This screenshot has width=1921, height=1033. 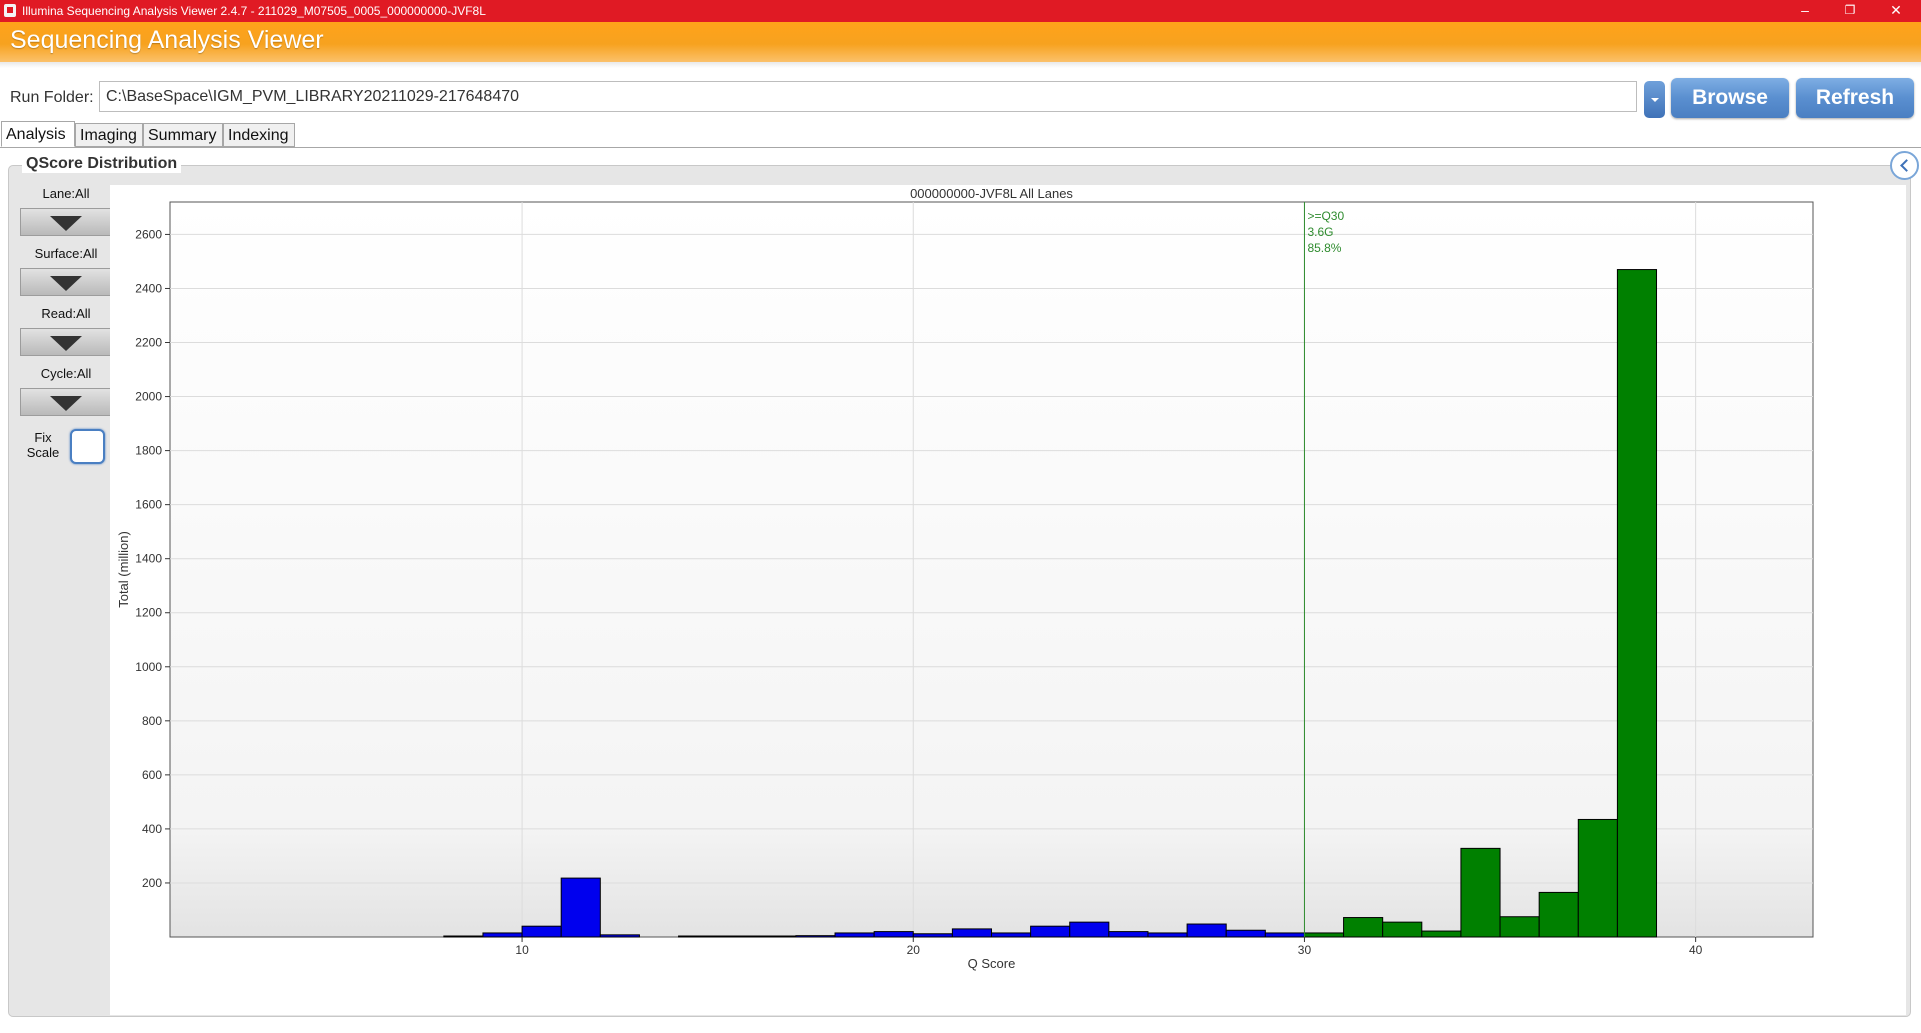 What do you see at coordinates (1206, 930) in the screenshot?
I see `bar-q27` at bounding box center [1206, 930].